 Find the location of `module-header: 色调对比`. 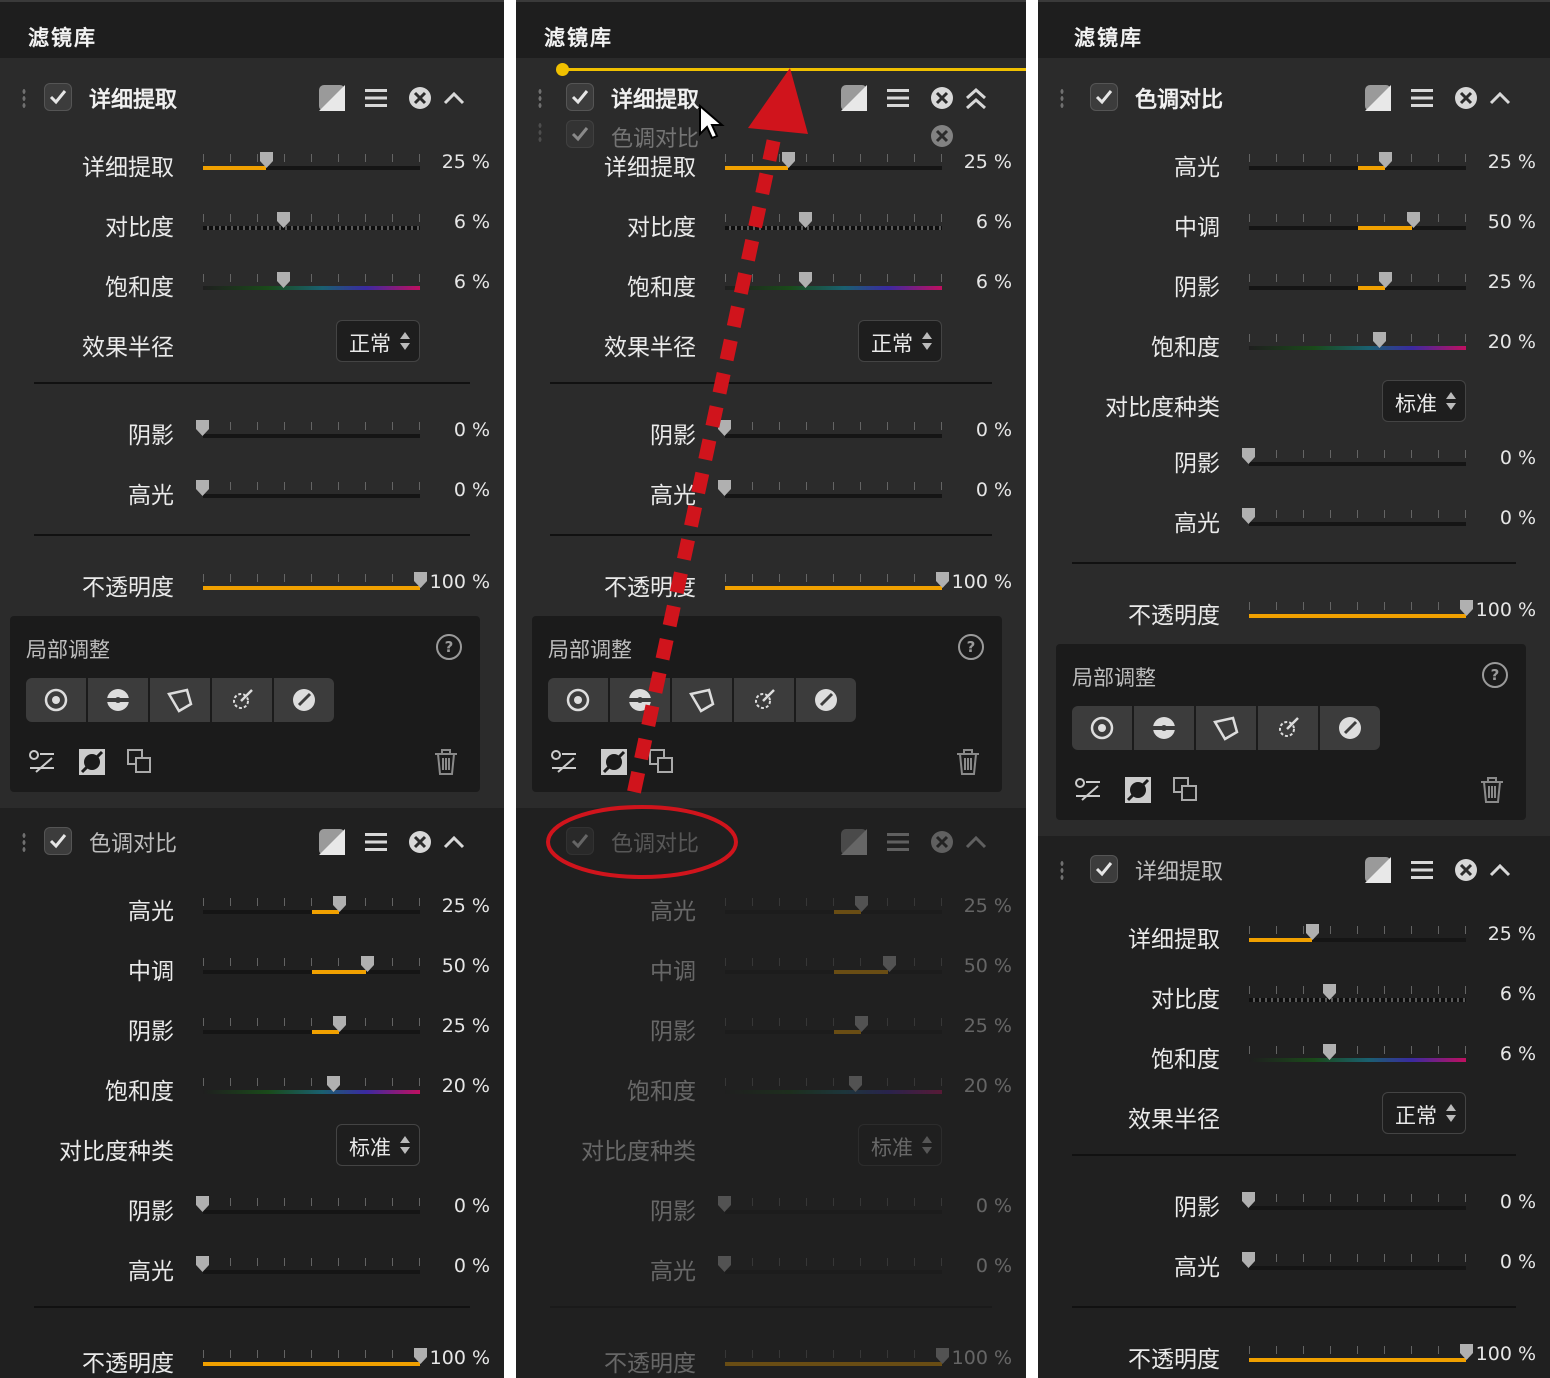

module-header: 色调对比 is located at coordinates (1294, 98).